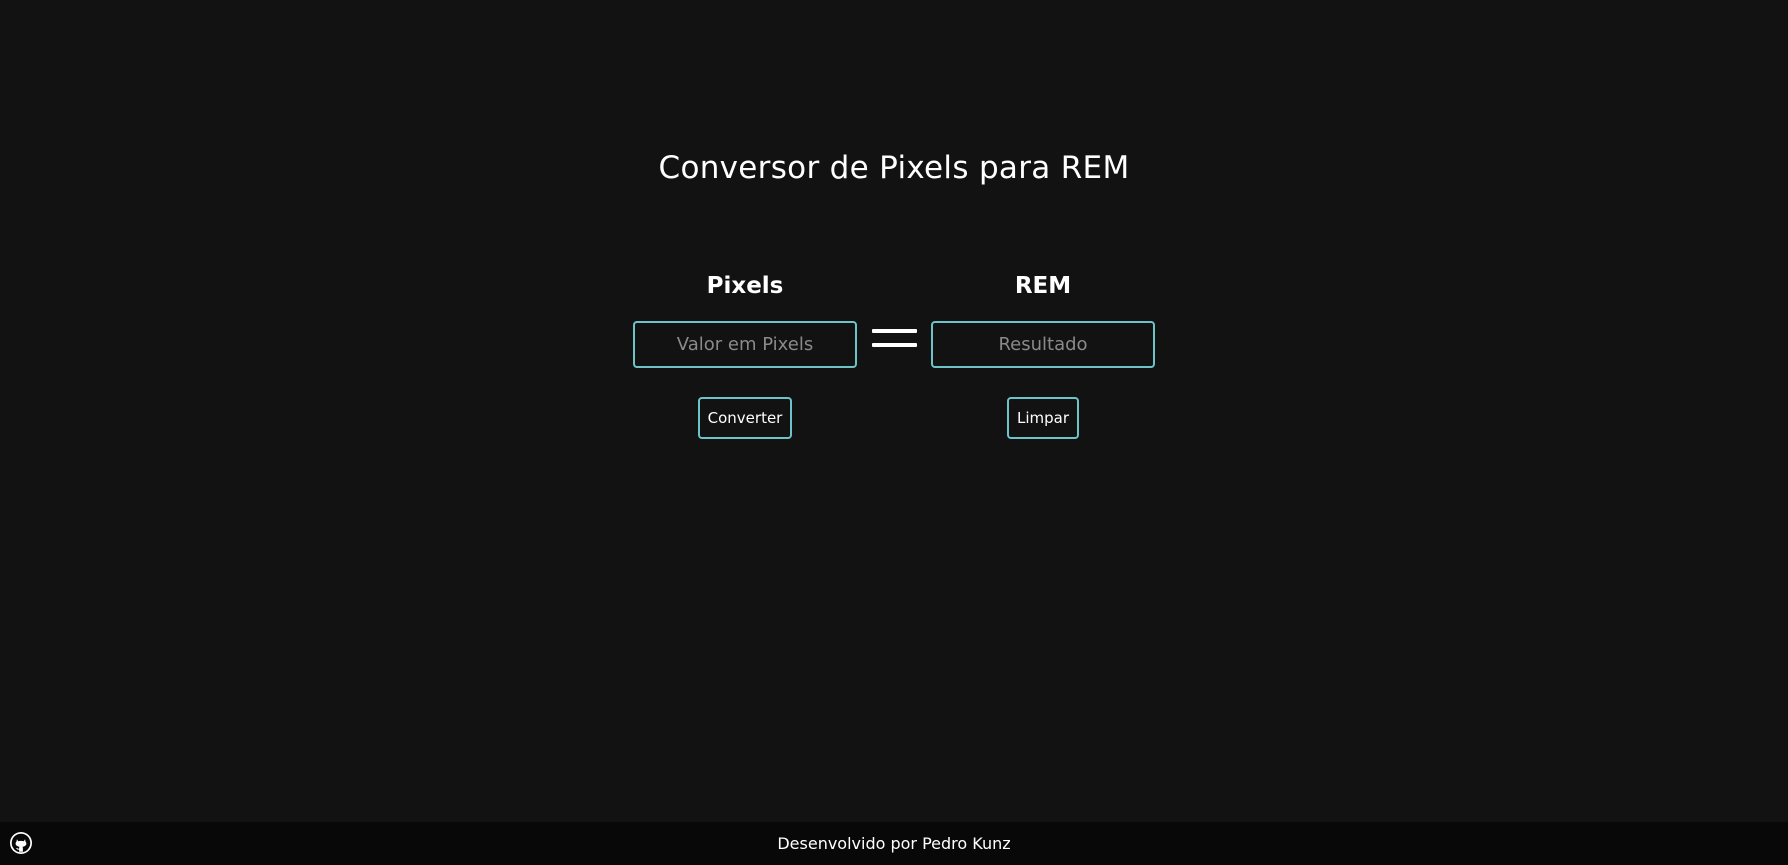 This screenshot has height=865, width=1788. What do you see at coordinates (745, 344) in the screenshot?
I see `pixels-input` at bounding box center [745, 344].